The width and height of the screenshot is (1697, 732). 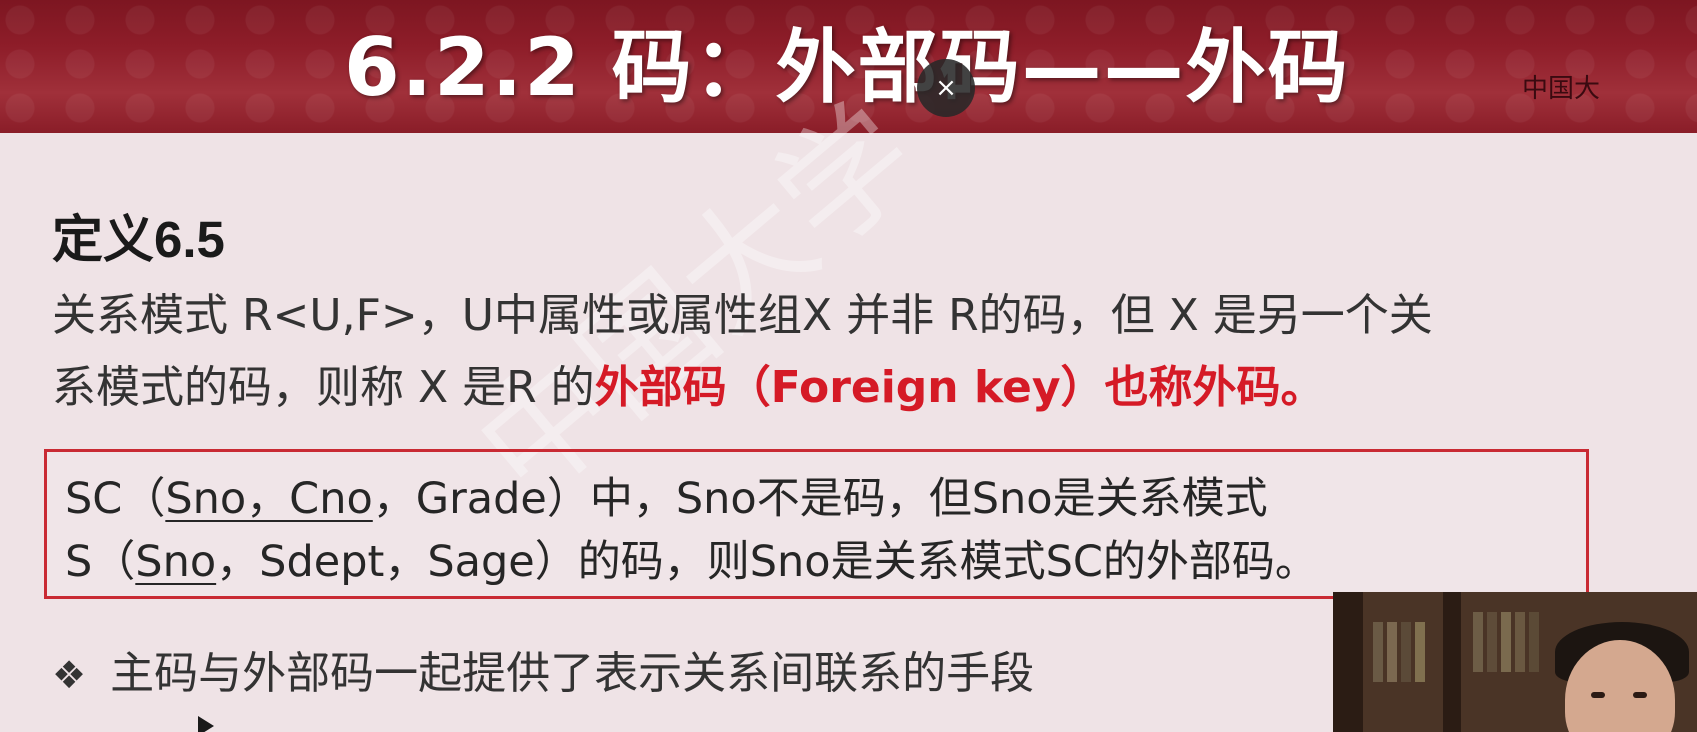 I want to click on primary-key-underline: Sno，Cno, so click(x=269, y=499).